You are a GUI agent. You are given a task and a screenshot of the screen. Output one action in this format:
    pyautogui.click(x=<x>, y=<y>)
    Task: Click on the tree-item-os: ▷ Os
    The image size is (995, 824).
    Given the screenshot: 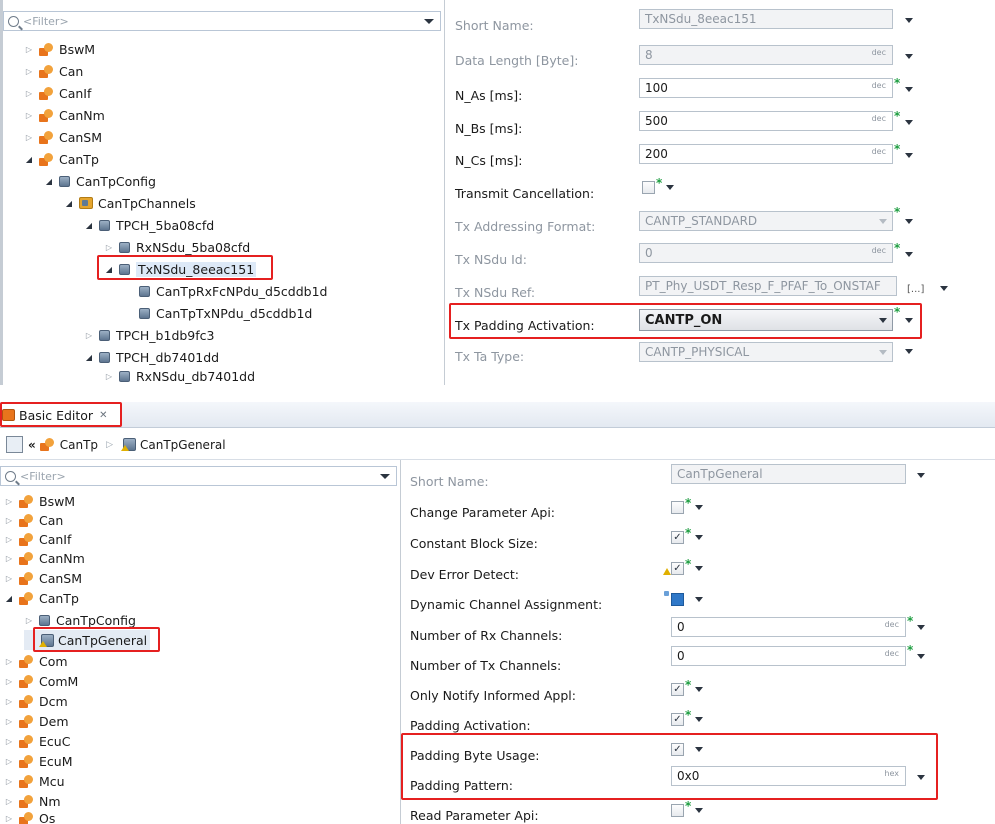 What is the action you would take?
    pyautogui.click(x=29, y=816)
    